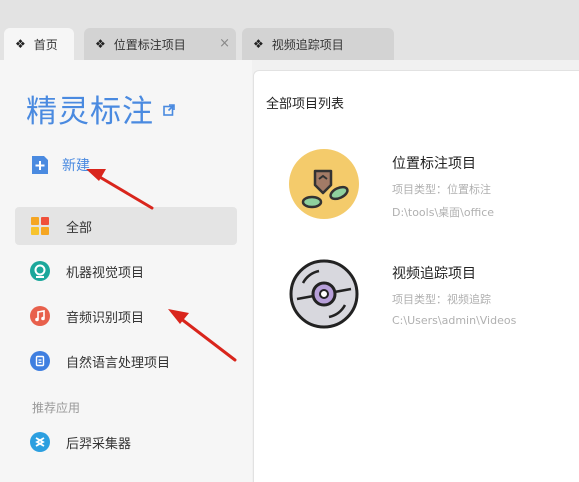 Image resolution: width=579 pixels, height=482 pixels. What do you see at coordinates (60, 165) in the screenshot?
I see `new-project-button: 新建` at bounding box center [60, 165].